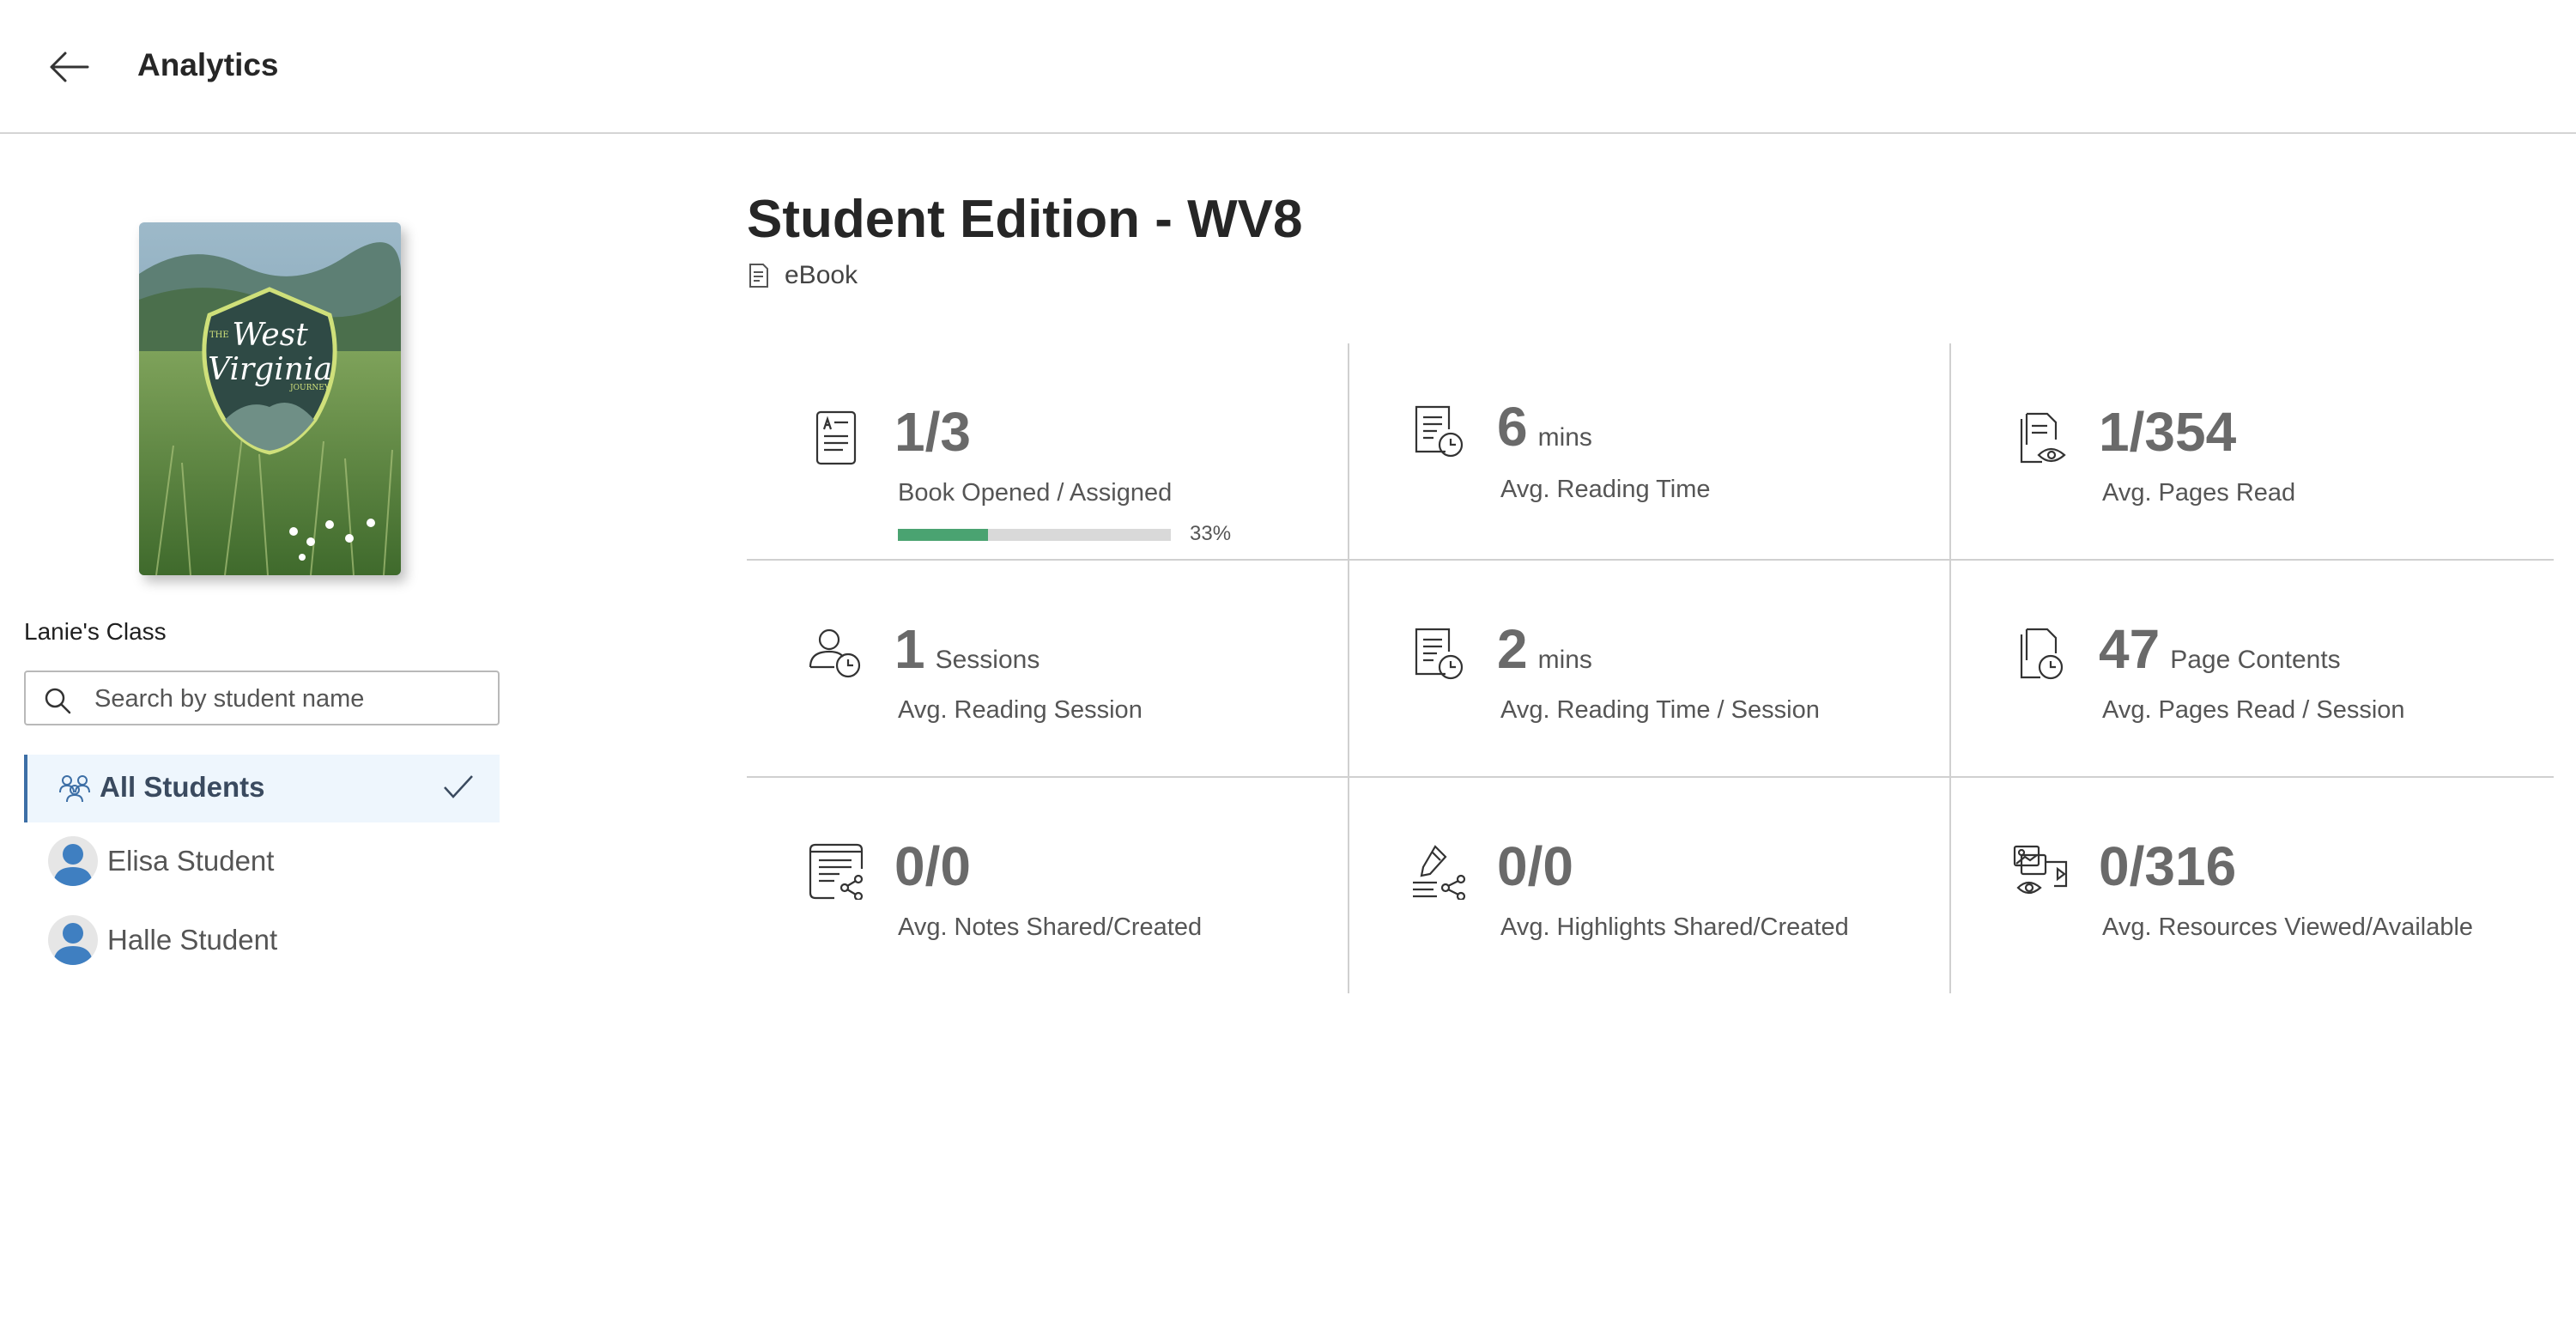  What do you see at coordinates (2043, 438) in the screenshot?
I see `pages-eye-icon` at bounding box center [2043, 438].